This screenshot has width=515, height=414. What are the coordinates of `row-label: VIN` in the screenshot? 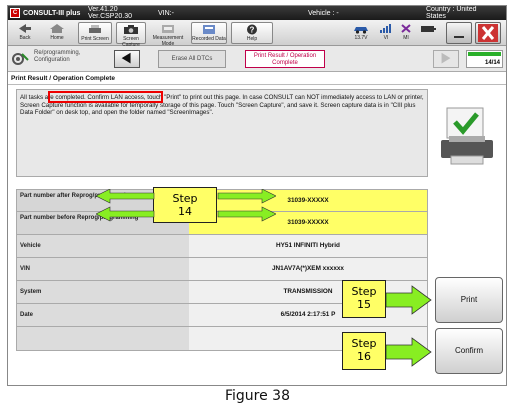 It's located at (103, 269).